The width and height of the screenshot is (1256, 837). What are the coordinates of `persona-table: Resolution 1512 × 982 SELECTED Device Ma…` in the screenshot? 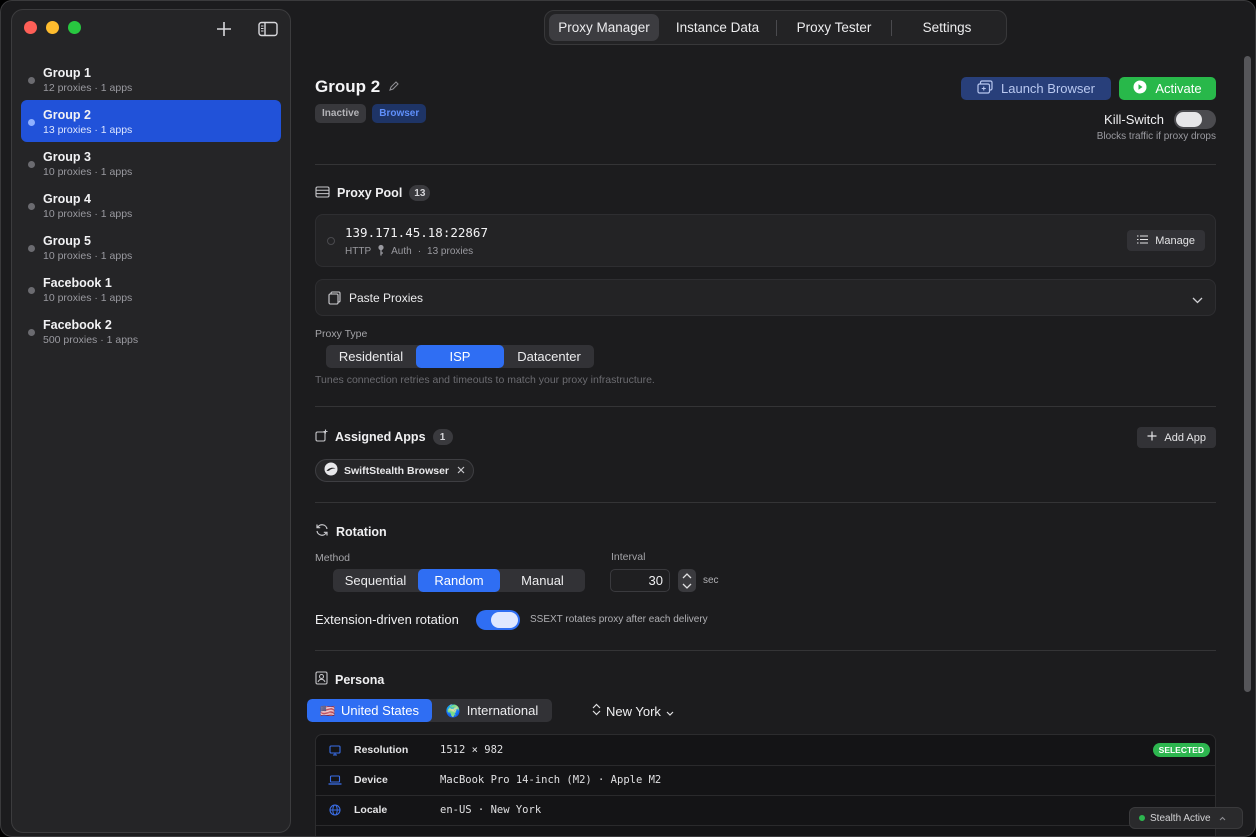 It's located at (765, 785).